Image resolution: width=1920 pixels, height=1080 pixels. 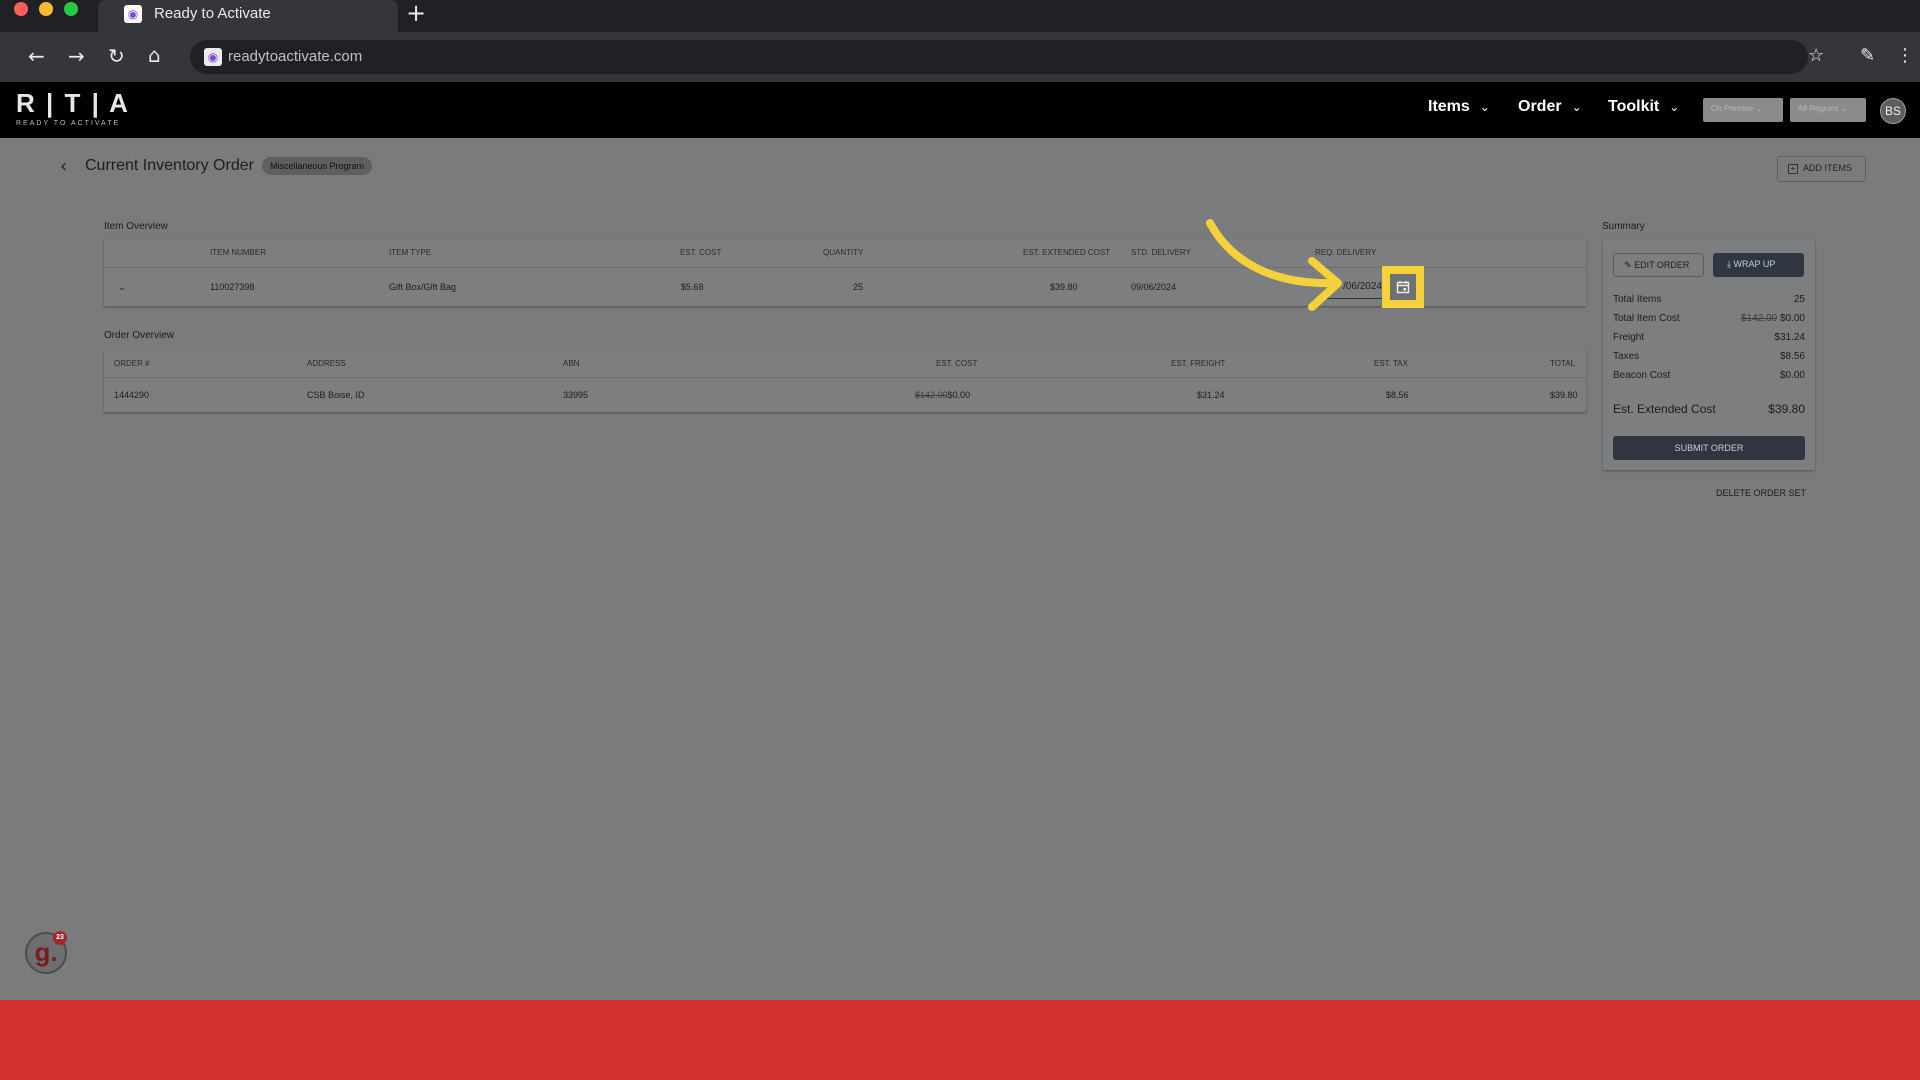 I want to click on summary-value: $8.56, so click(x=1792, y=356).